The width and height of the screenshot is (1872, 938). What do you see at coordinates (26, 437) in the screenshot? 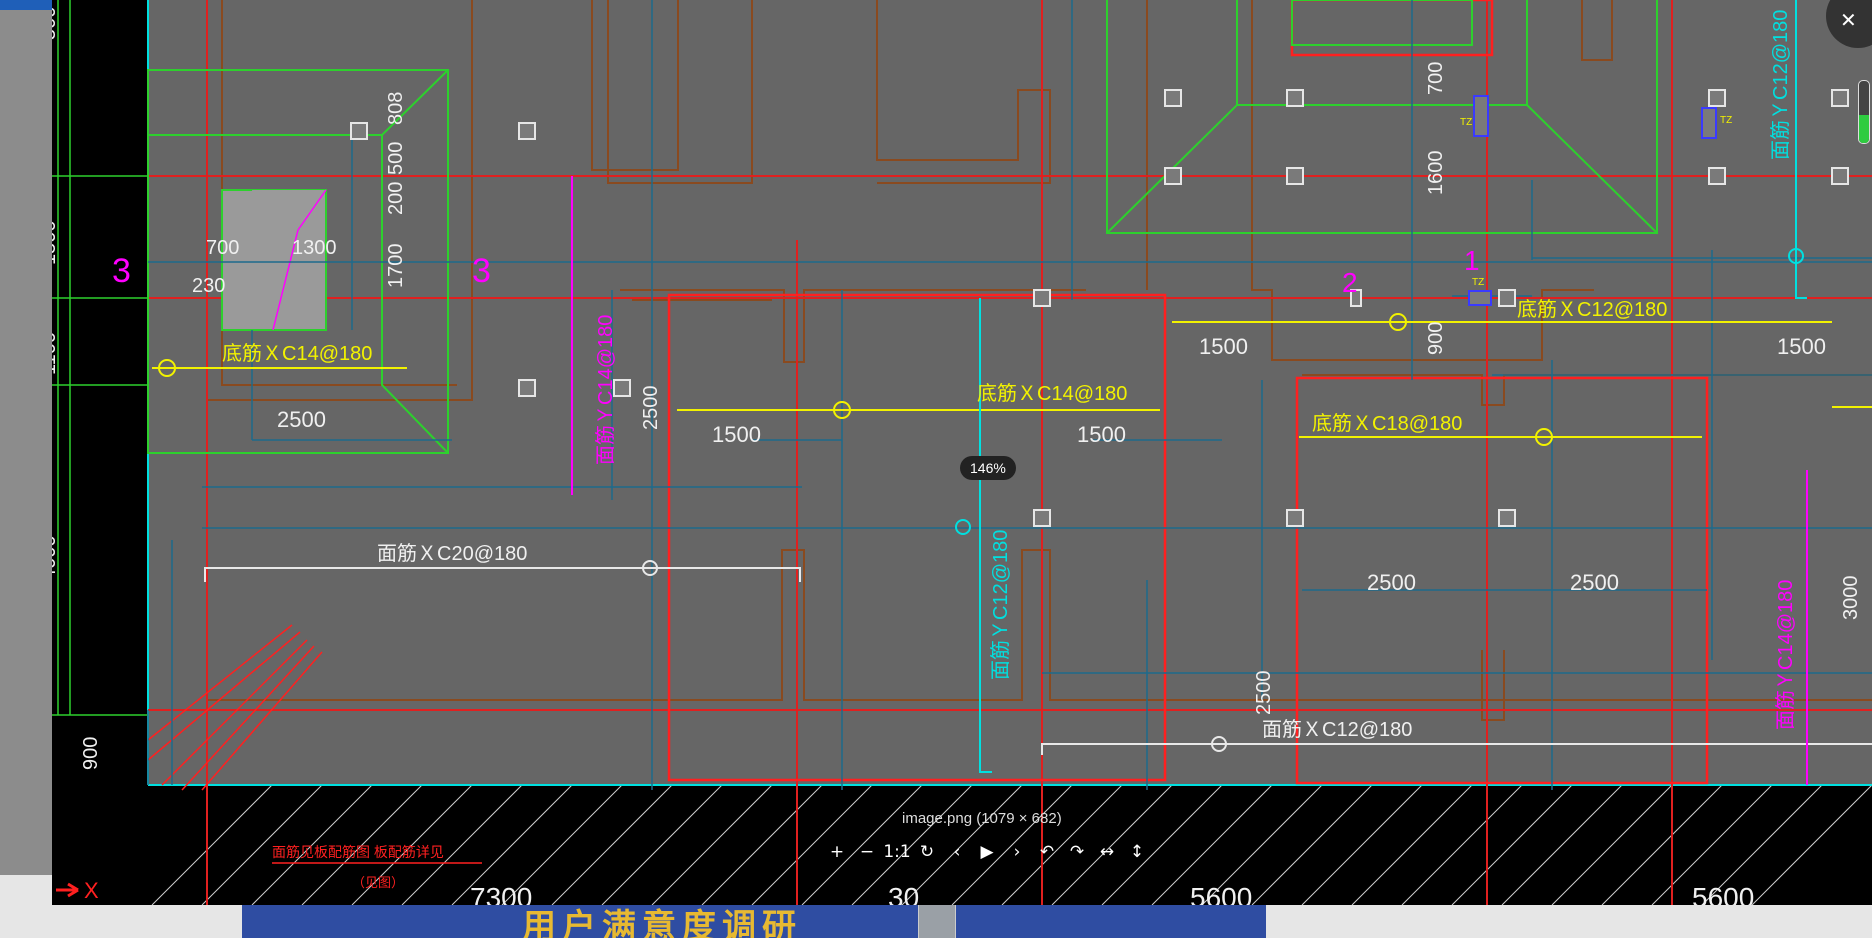
I see `background-window-panel` at bounding box center [26, 437].